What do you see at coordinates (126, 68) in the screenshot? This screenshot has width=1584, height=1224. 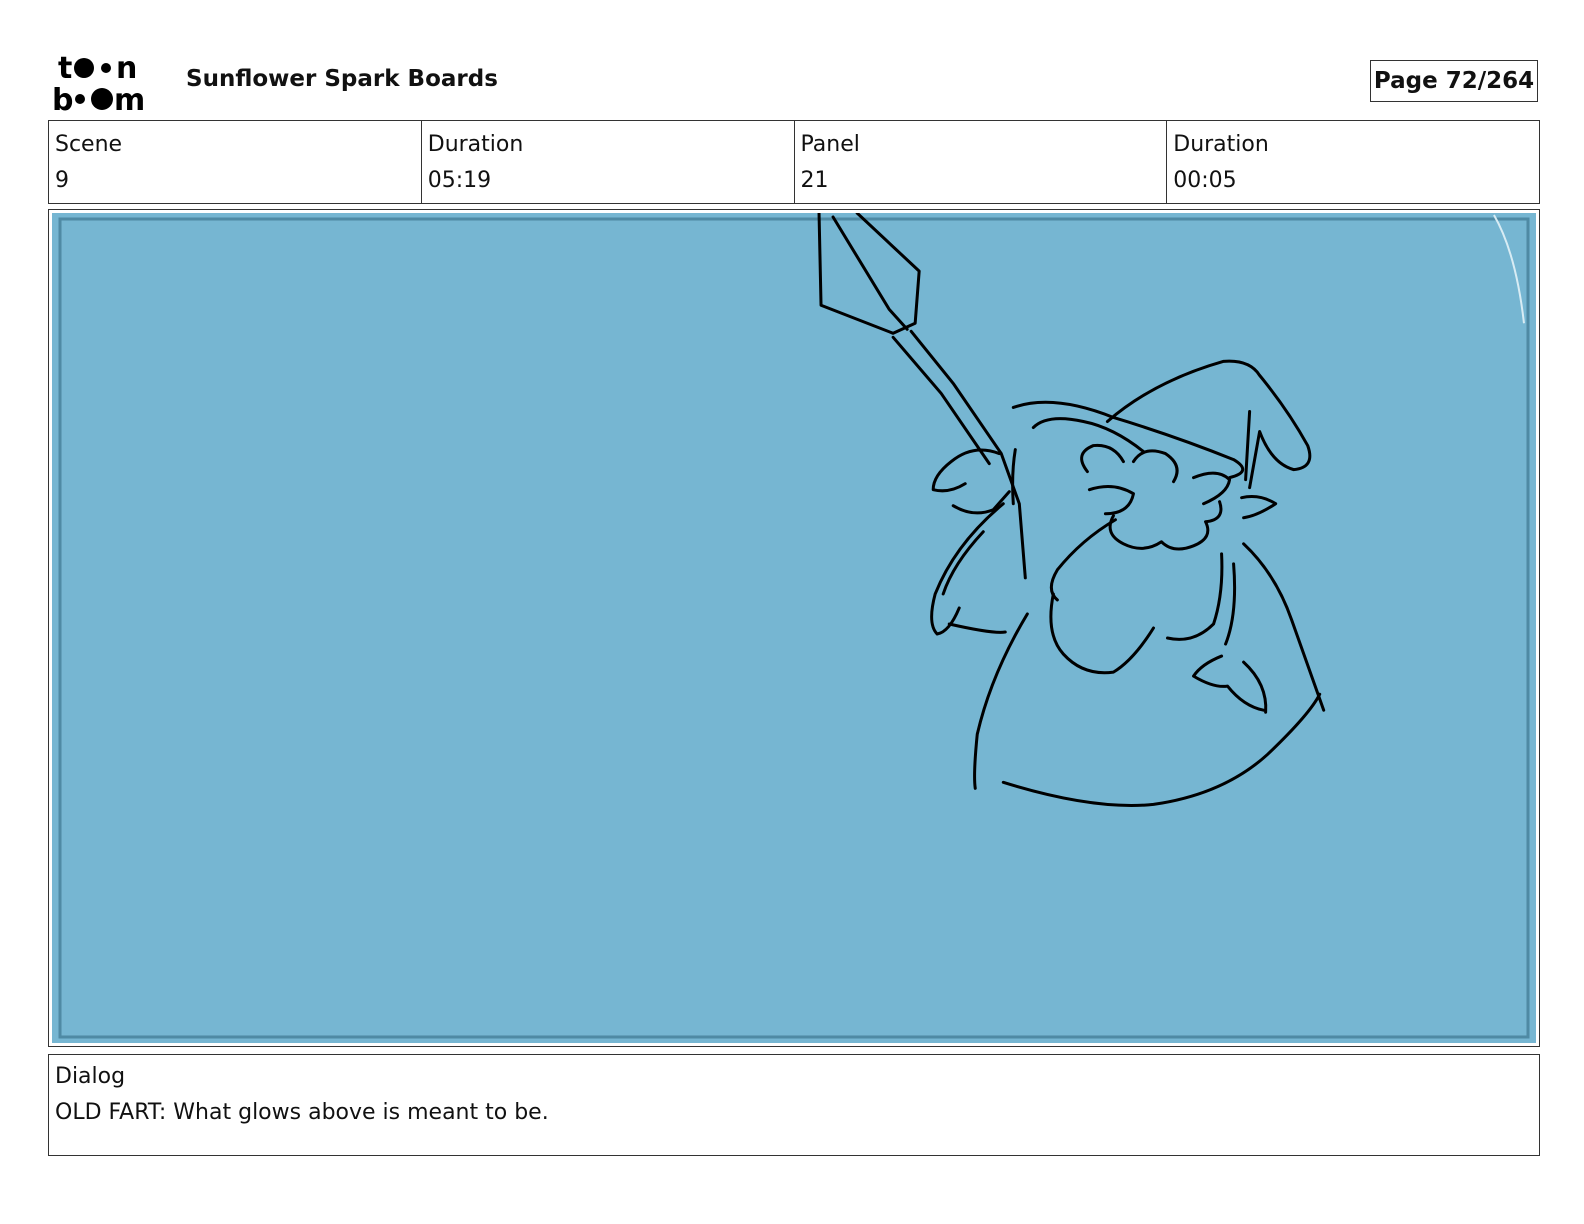 I see `svg-text: n` at bounding box center [126, 68].